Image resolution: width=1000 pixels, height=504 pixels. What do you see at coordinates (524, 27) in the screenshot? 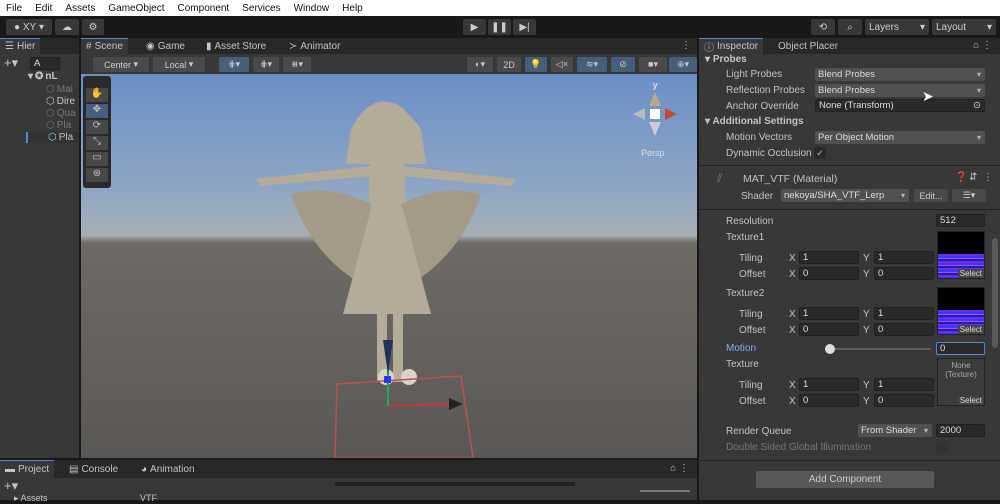
I see `step-button: ▶|` at bounding box center [524, 27].